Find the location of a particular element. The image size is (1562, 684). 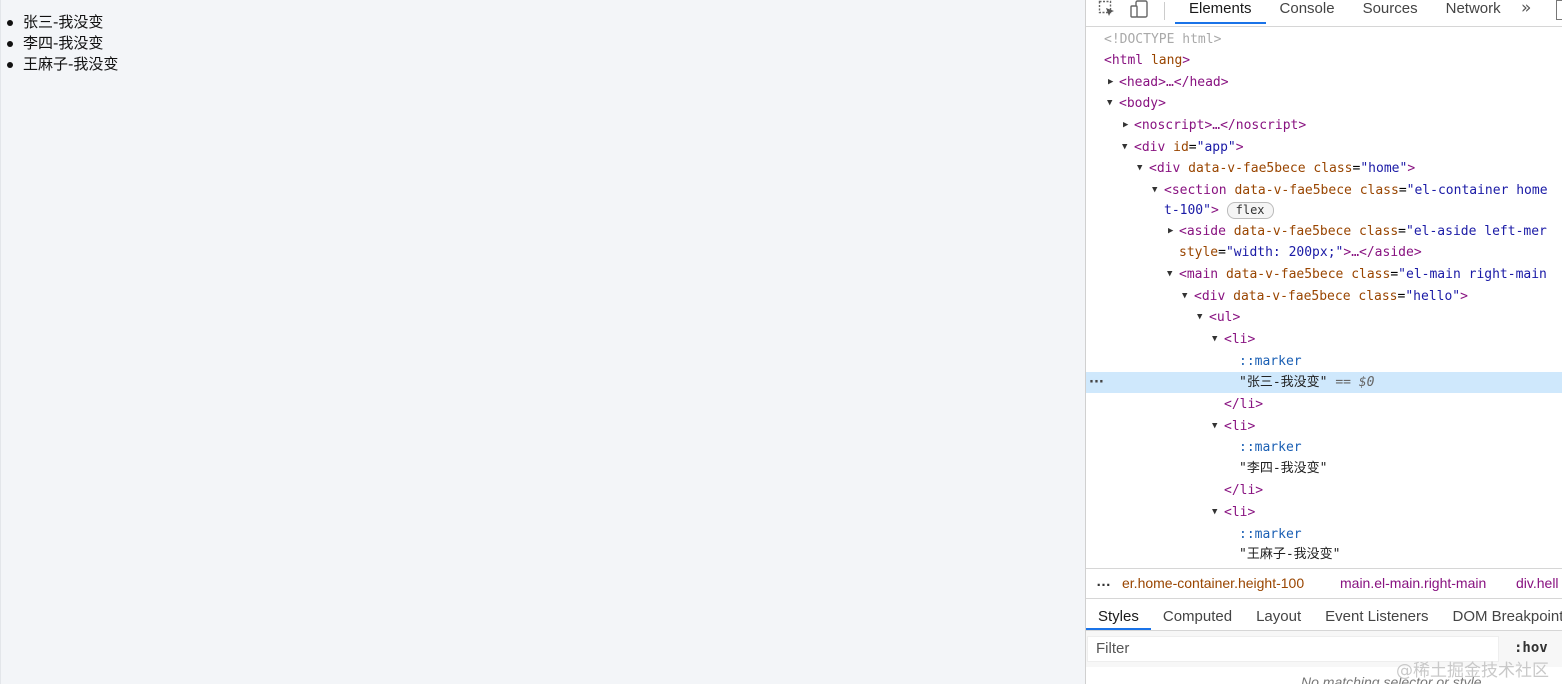

dom-node: "李四-我没变" is located at coordinates (1324, 468).